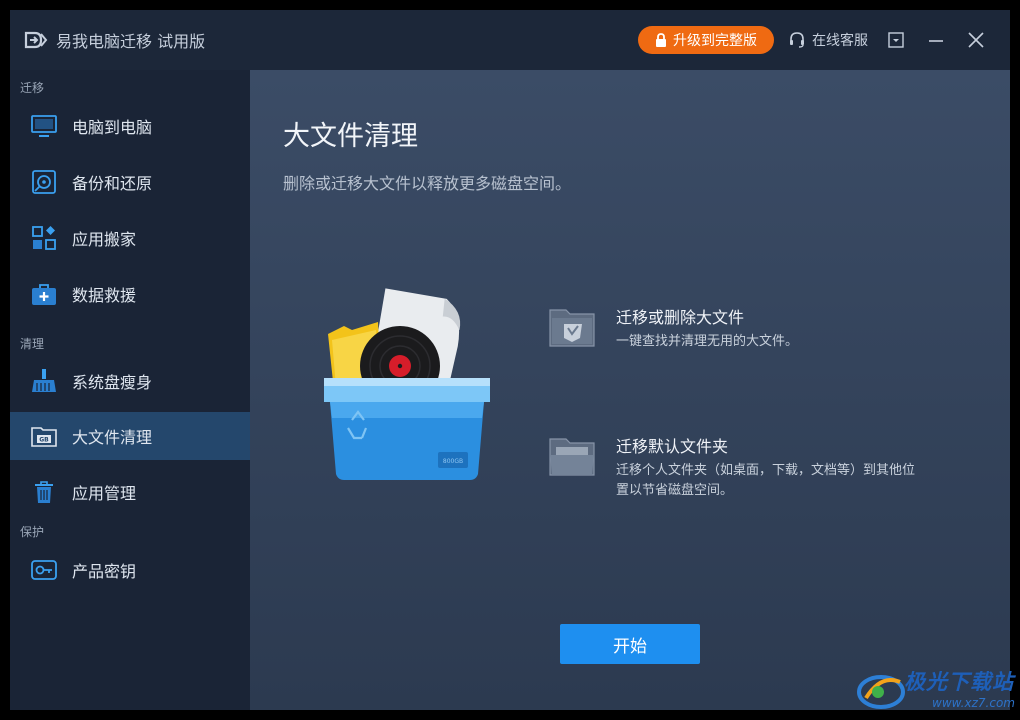 The width and height of the screenshot is (1020, 720). What do you see at coordinates (112, 437) in the screenshot?
I see `sidebar-item-label: 大文件清理` at bounding box center [112, 437].